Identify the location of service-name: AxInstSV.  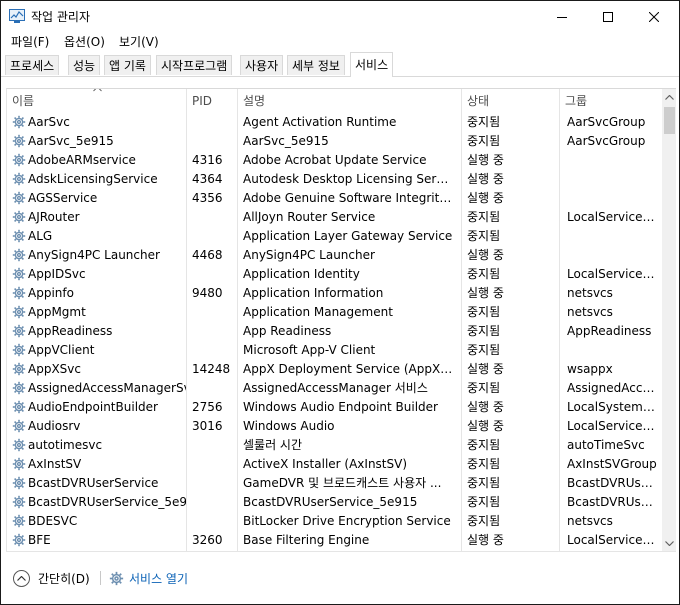
(55, 464).